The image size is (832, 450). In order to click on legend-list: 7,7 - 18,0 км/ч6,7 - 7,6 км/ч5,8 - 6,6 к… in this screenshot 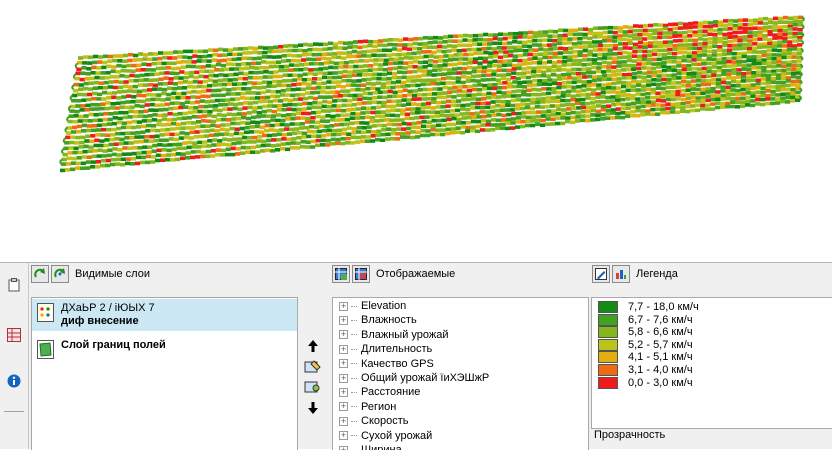, I will do `click(711, 363)`.